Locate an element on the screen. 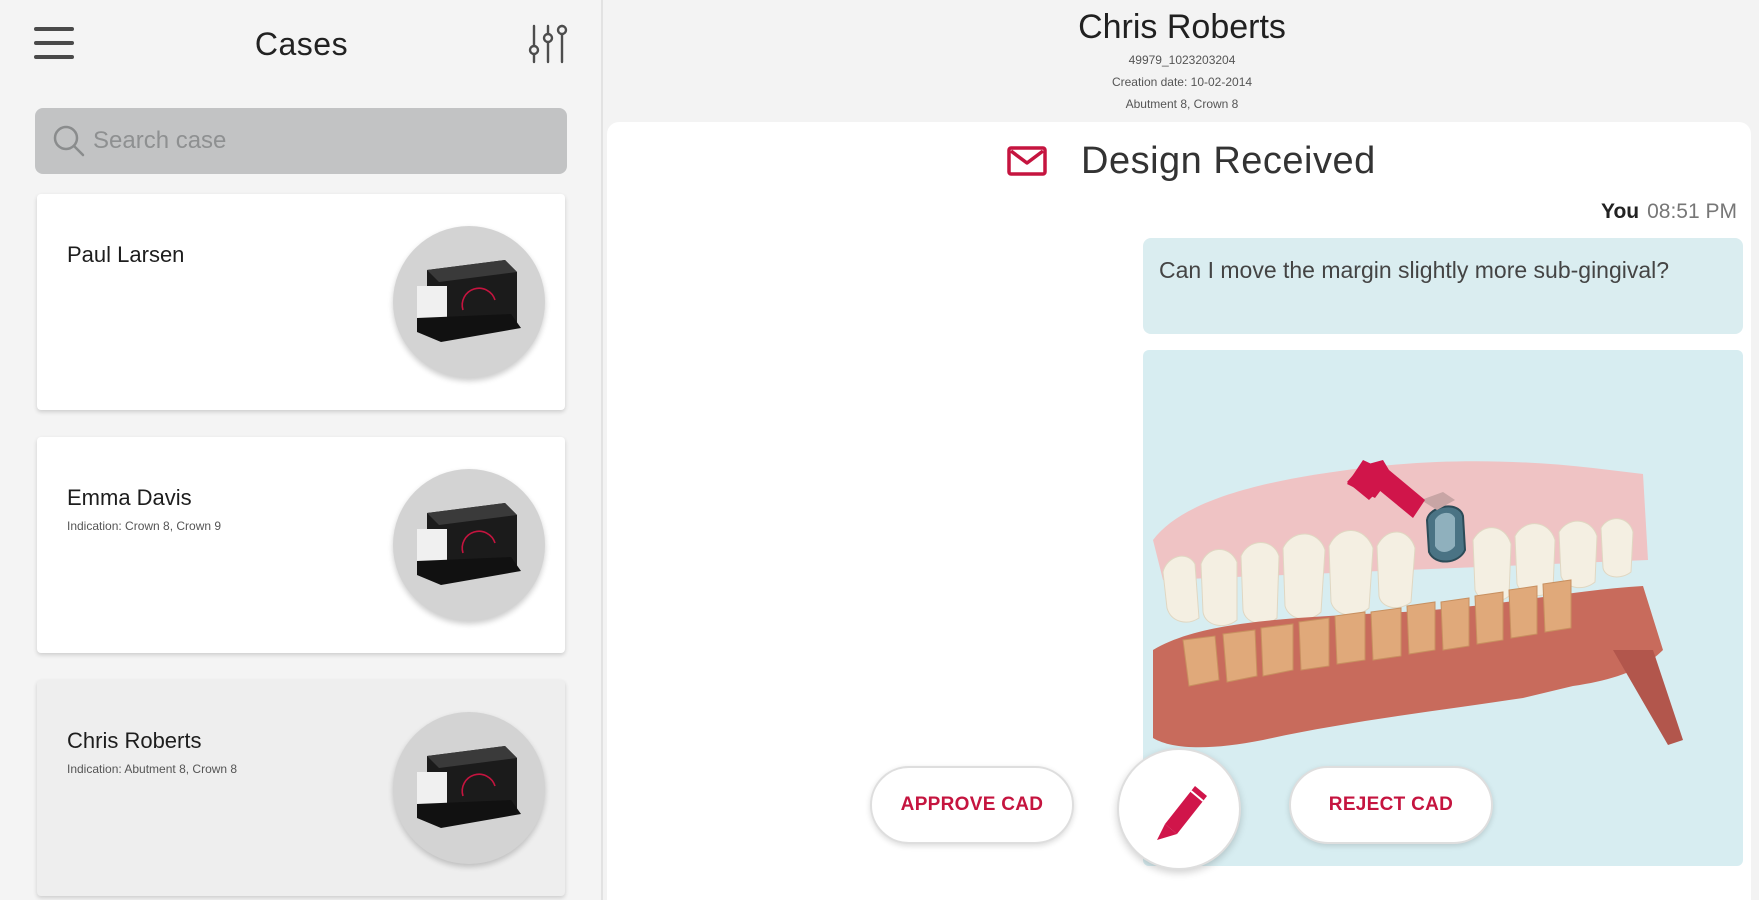  reject-cad-button: REJECT CAD is located at coordinates (1391, 805).